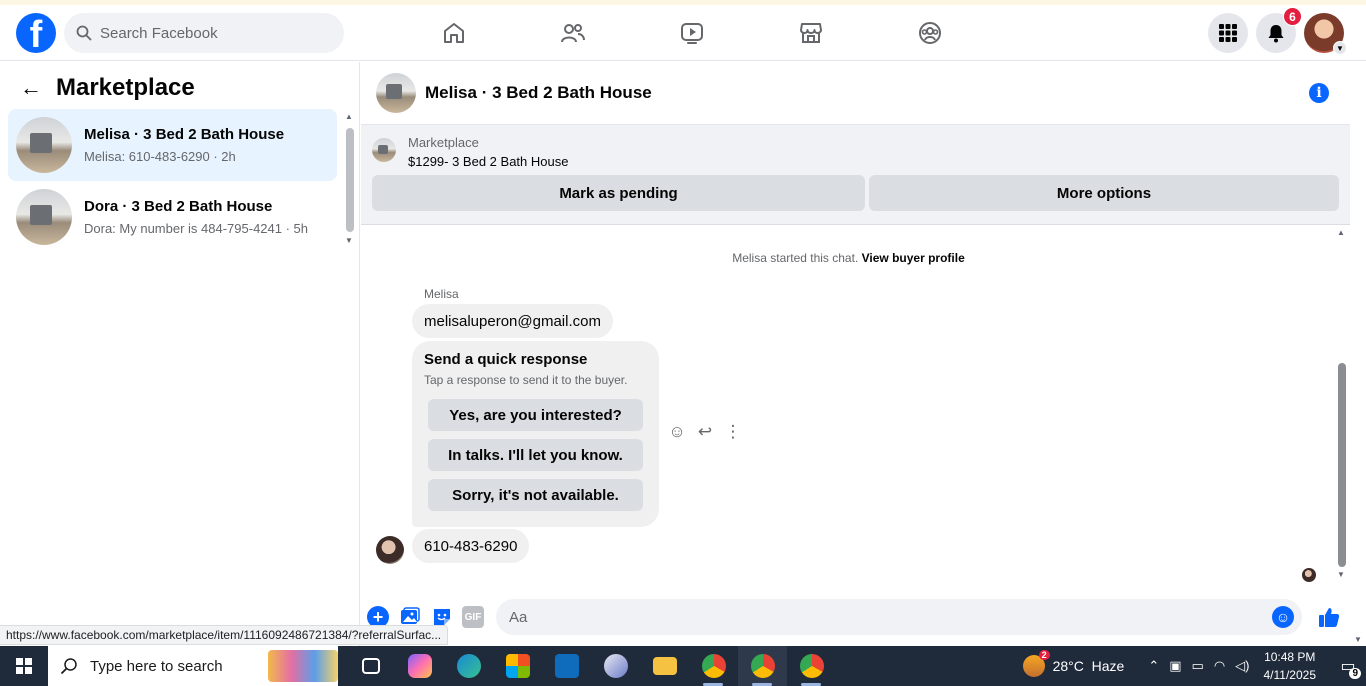 This screenshot has width=1366, height=686. I want to click on page-scrollbar: ▼, so click(1358, 354).